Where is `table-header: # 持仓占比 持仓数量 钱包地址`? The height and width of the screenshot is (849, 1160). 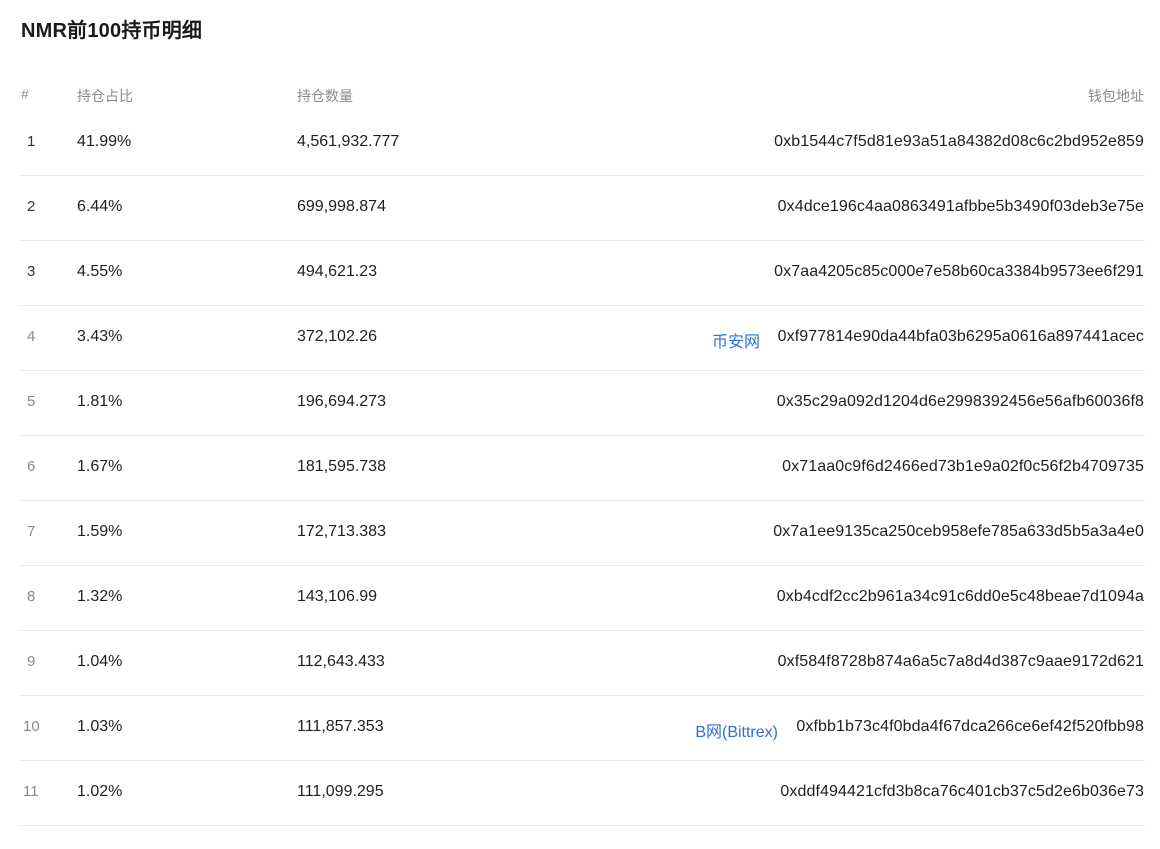
table-header: # 持仓占比 持仓数量 钱包地址 is located at coordinates (582, 94).